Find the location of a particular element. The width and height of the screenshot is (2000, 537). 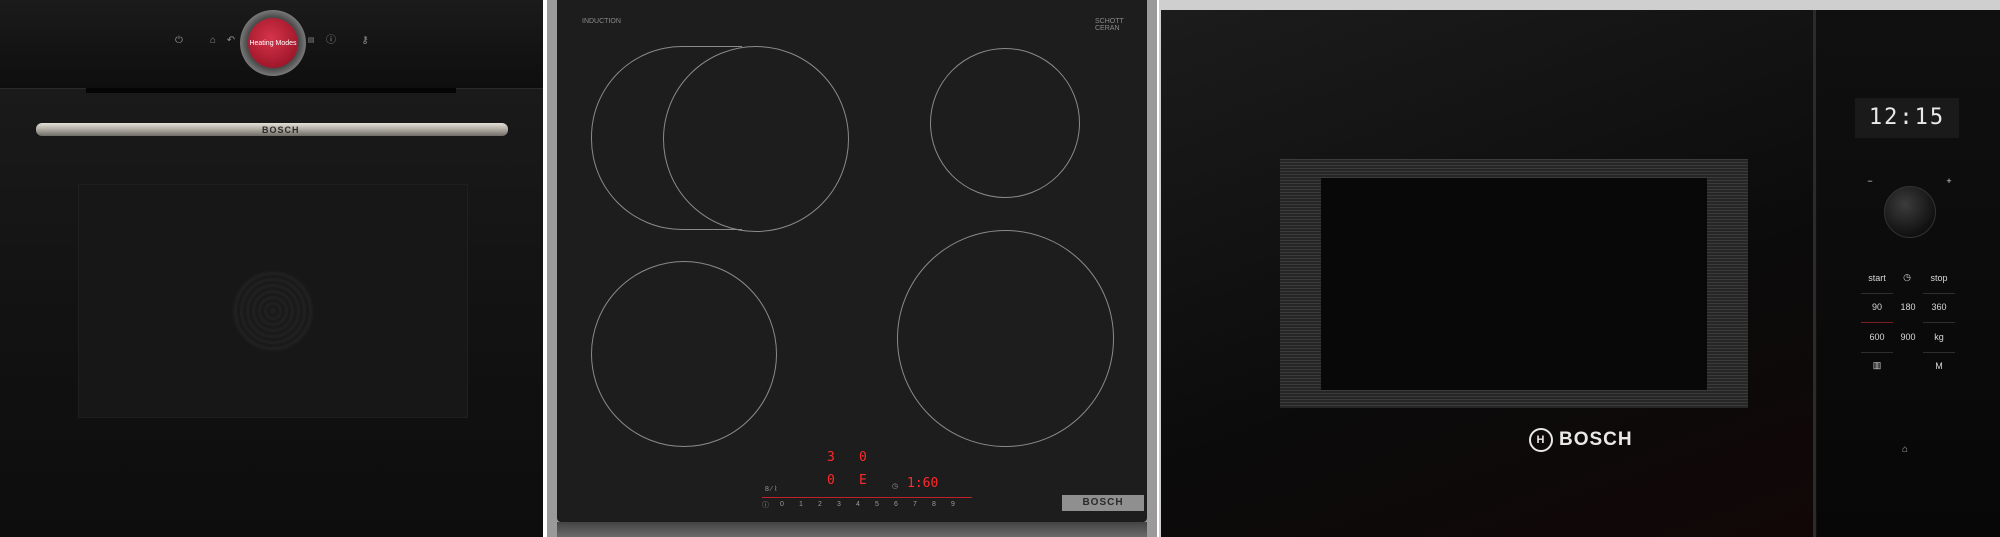

power-scale-bar is located at coordinates (867, 497).